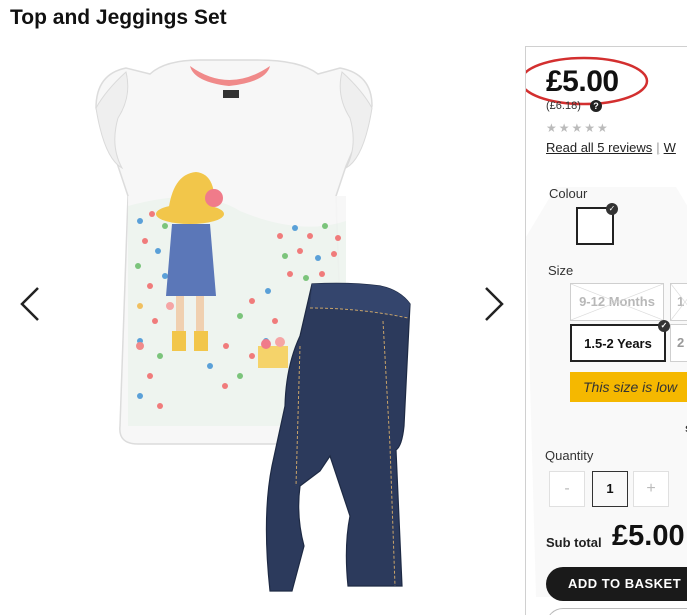  I want to click on colour-label: Colour, so click(568, 193).